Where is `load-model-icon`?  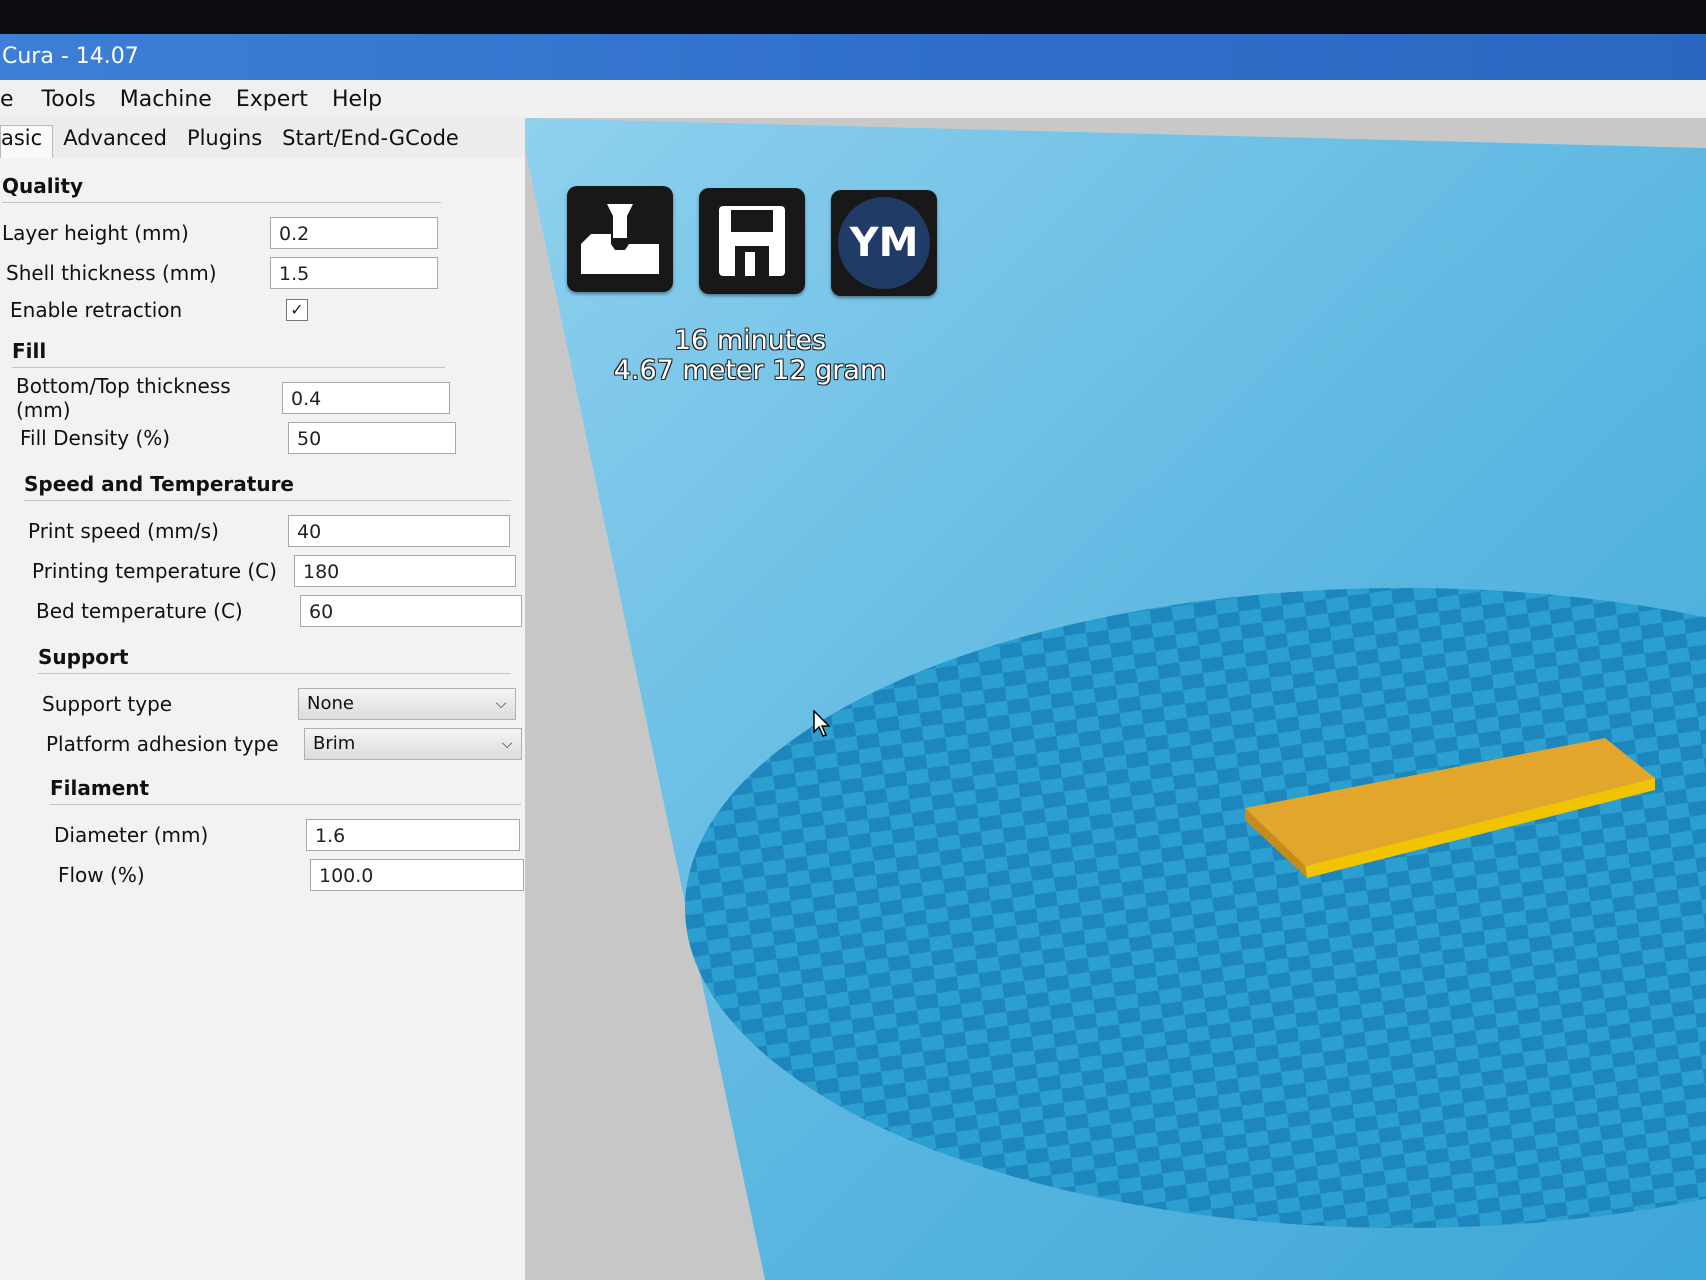
load-model-icon is located at coordinates (620, 239).